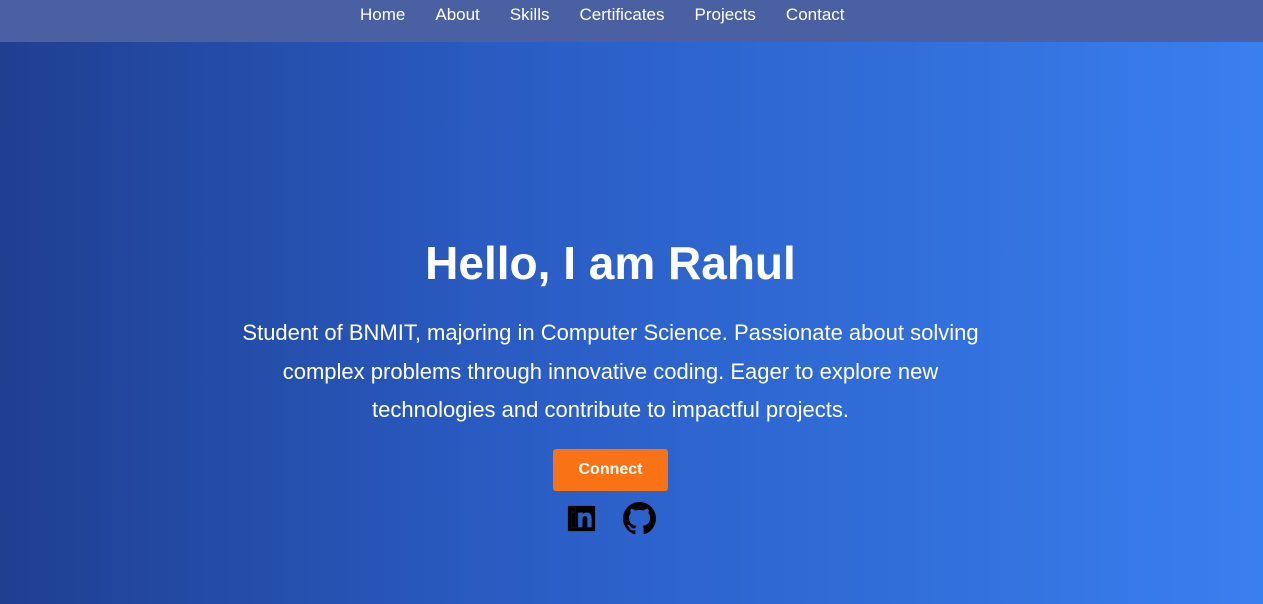 The width and height of the screenshot is (1263, 604). What do you see at coordinates (725, 15) in the screenshot?
I see `nav-link-projects: Projects` at bounding box center [725, 15].